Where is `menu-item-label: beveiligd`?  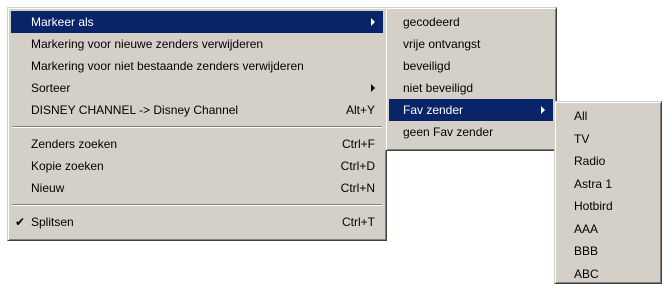 menu-item-label: beveiligd is located at coordinates (426, 66).